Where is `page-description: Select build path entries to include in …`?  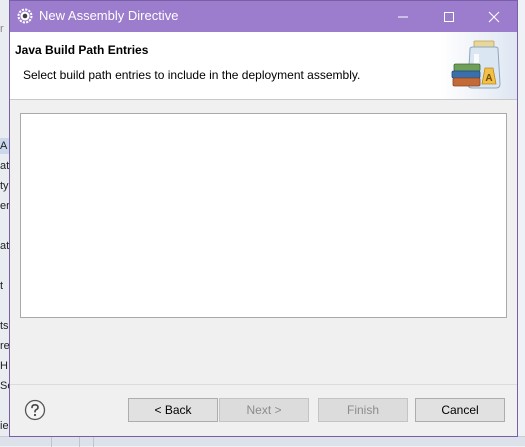 page-description: Select build path entries to include in … is located at coordinates (192, 75).